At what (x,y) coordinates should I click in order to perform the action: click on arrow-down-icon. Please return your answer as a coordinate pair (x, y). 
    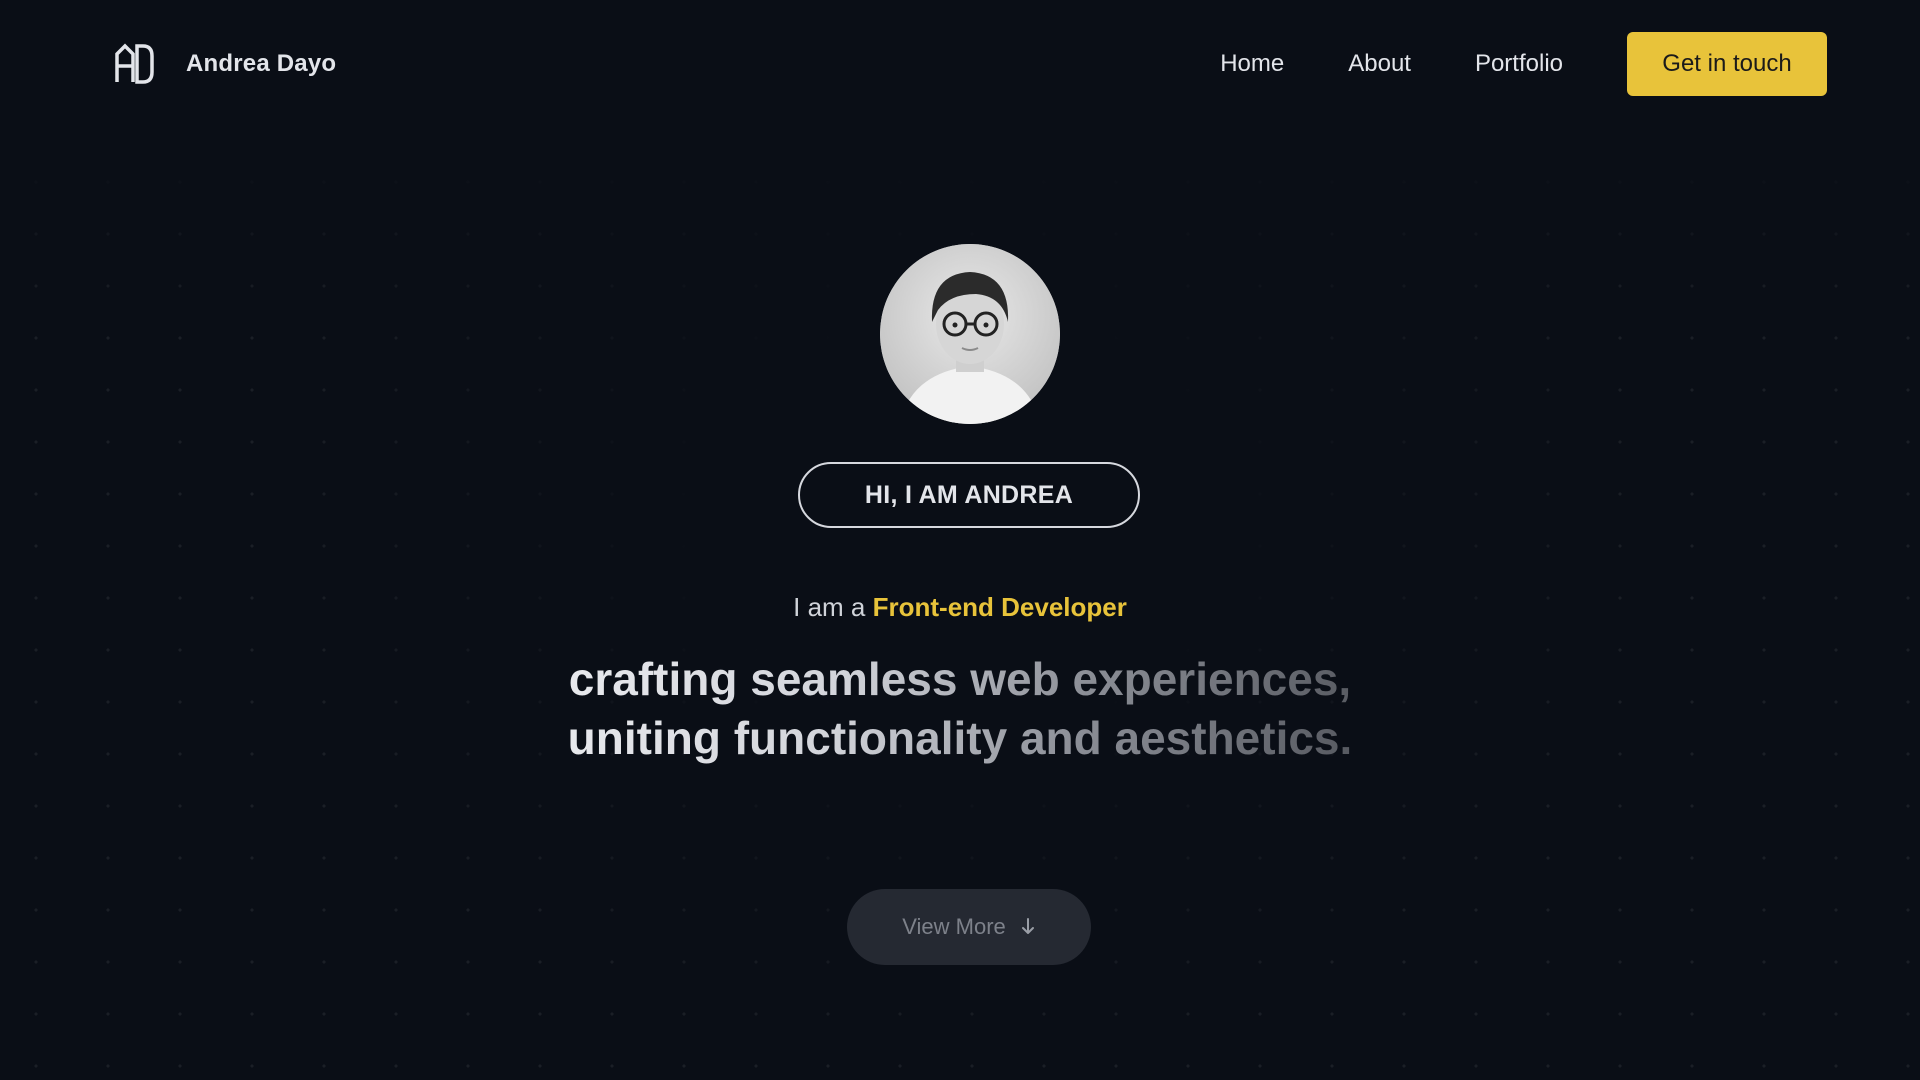
    Looking at the image, I should click on (1027, 926).